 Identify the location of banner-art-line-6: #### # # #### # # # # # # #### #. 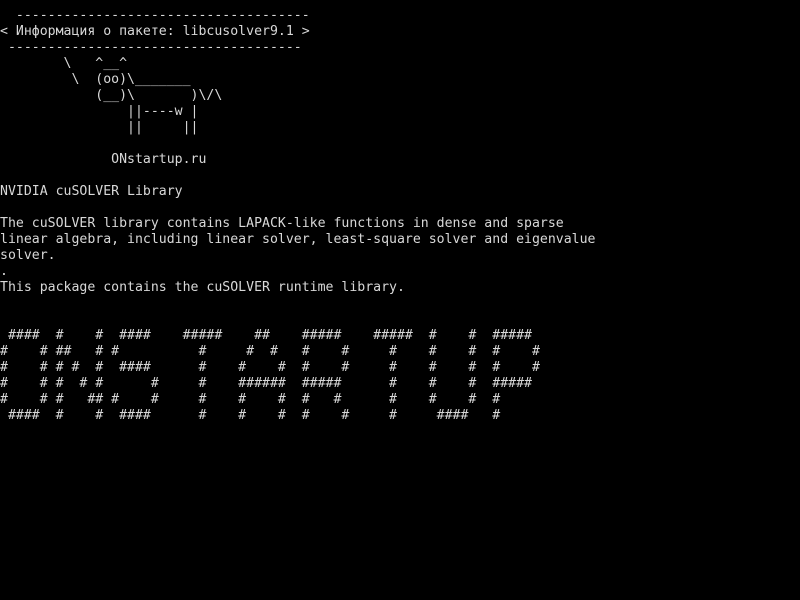
(250, 415).